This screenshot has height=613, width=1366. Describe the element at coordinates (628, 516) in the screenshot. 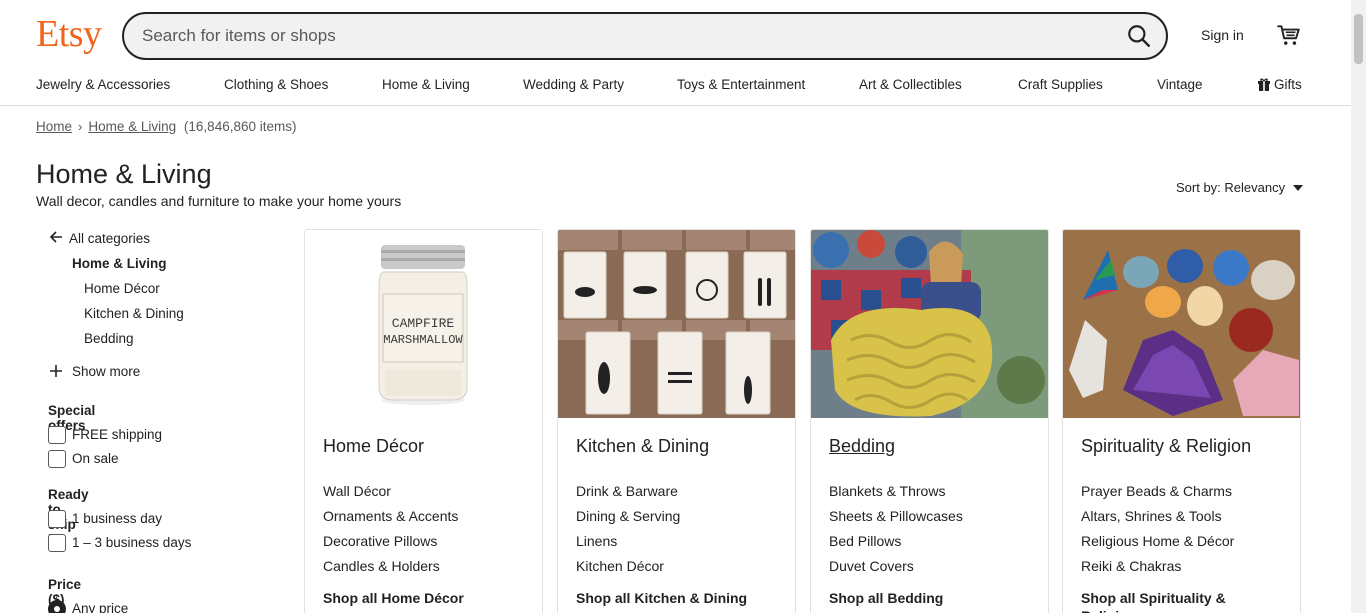

I see `link-dining-serving: Dining & Serving` at that location.